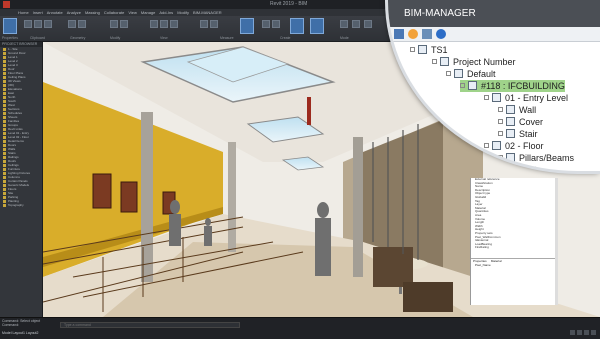 The width and height of the screenshot is (600, 339). I want to click on column-icon, so click(510, 157).